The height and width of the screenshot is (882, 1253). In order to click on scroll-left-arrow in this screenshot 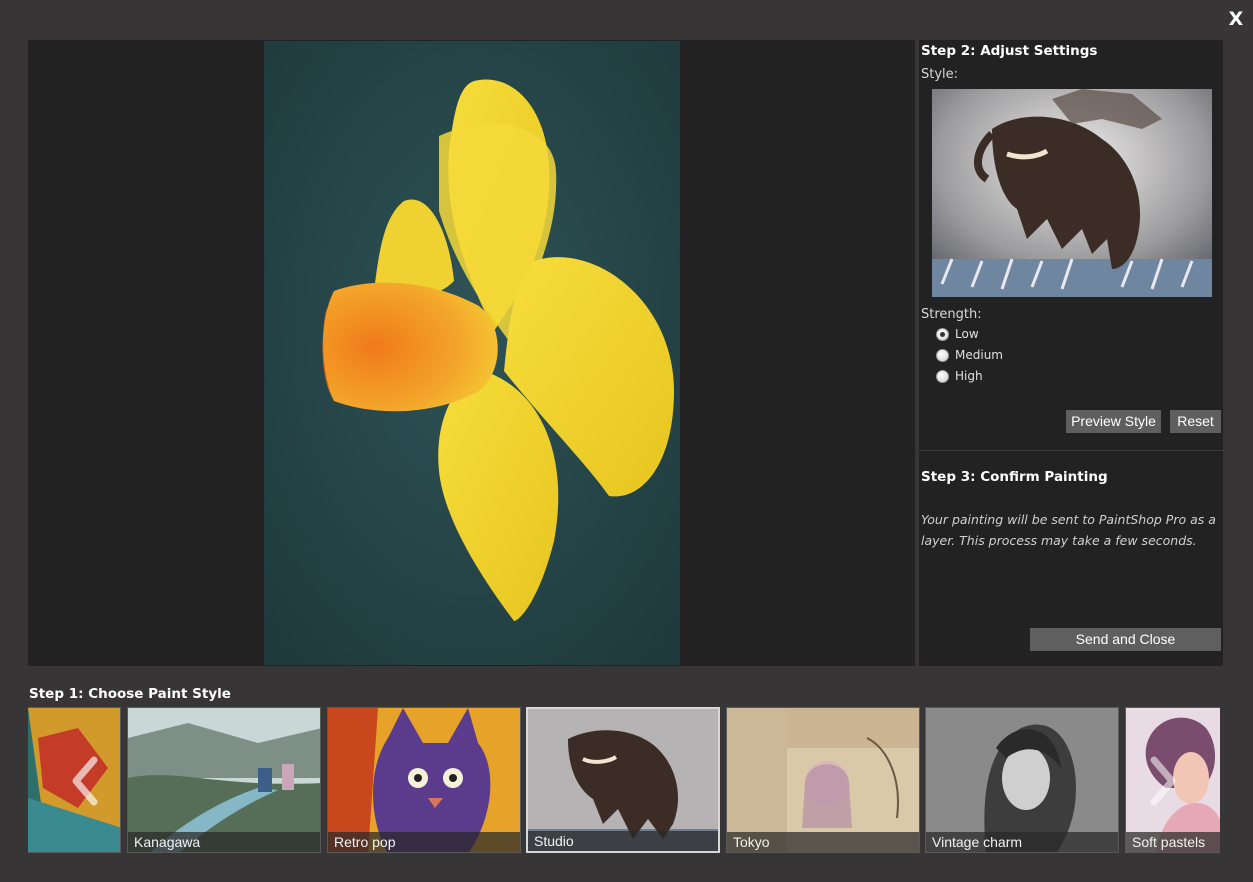, I will do `click(85, 781)`.